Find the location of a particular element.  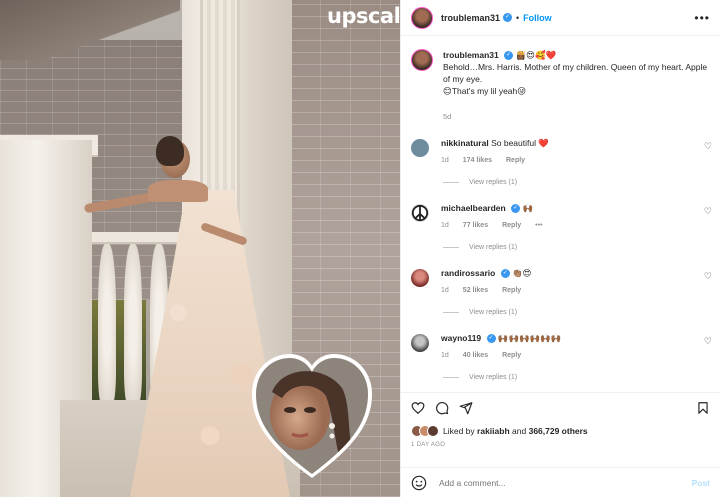

comment-text: 🙌🏾🙌🏾🙌🏾🙌🏾🙌🏾🙌🏾 is located at coordinates (529, 338).